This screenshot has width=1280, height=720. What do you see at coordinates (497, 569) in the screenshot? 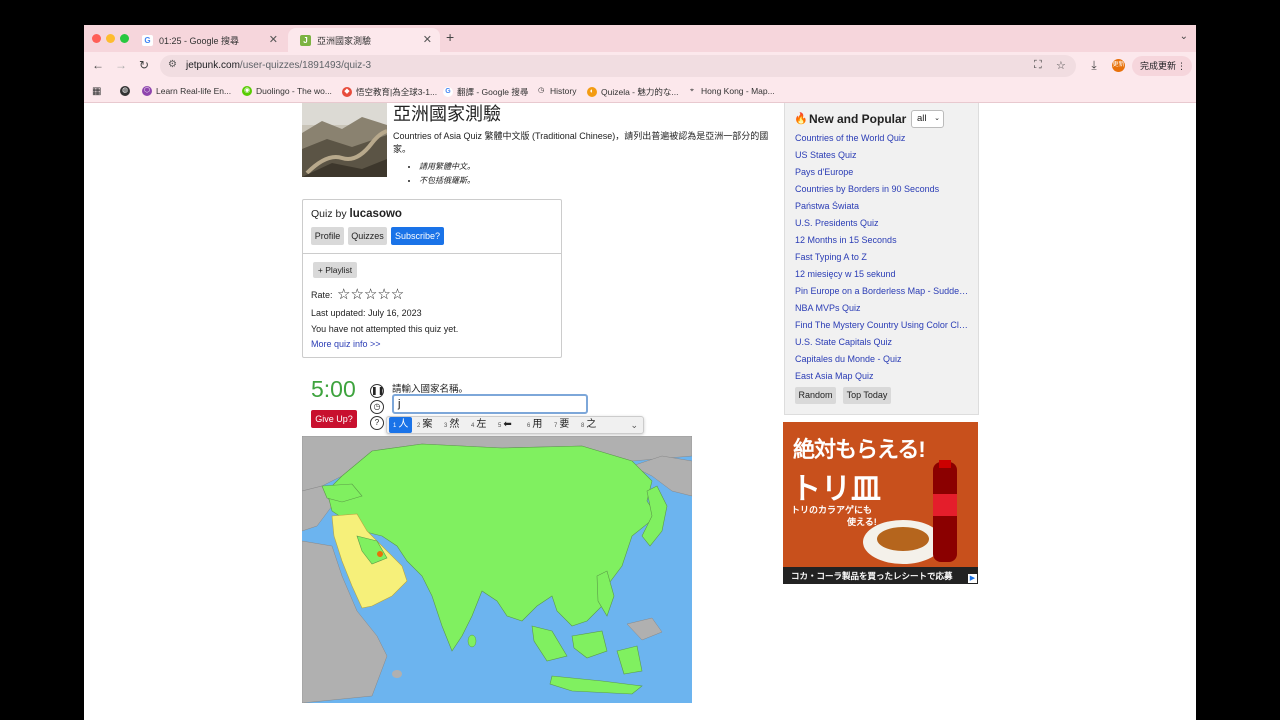
I see `asia-map` at bounding box center [497, 569].